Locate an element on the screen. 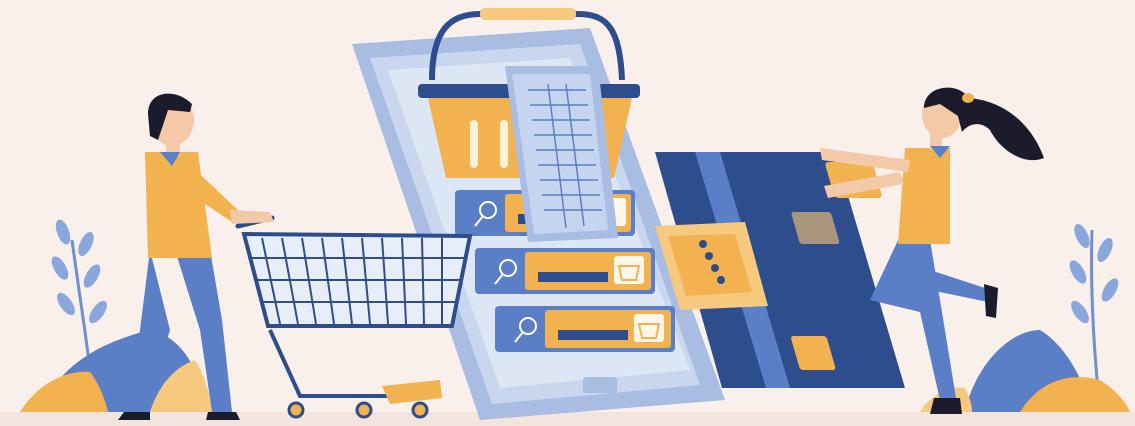  ground is located at coordinates (567, 419).